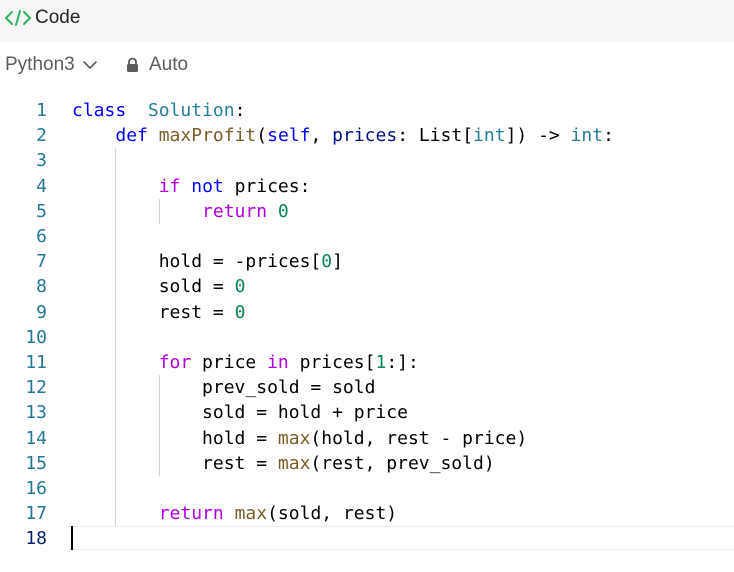  I want to click on code-token: prices, so click(365, 136).